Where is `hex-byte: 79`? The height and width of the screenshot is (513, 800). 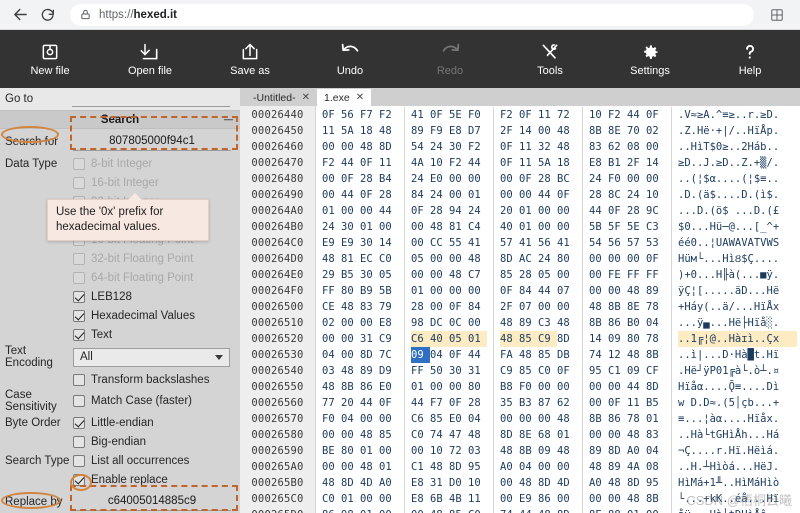 hex-byte: 79 is located at coordinates (388, 307).